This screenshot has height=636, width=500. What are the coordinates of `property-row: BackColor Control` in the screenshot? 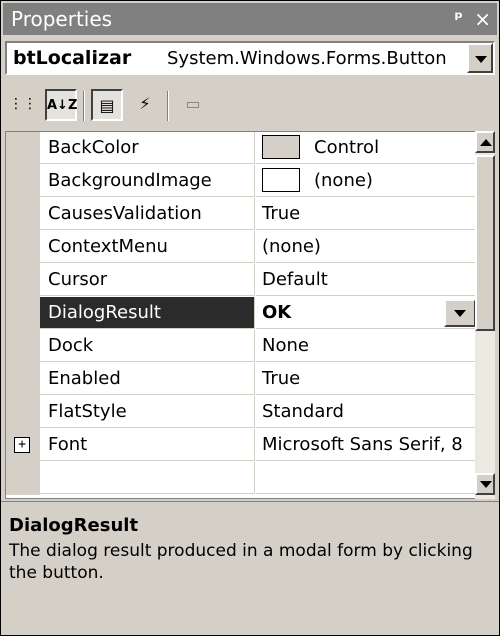 It's located at (241, 148).